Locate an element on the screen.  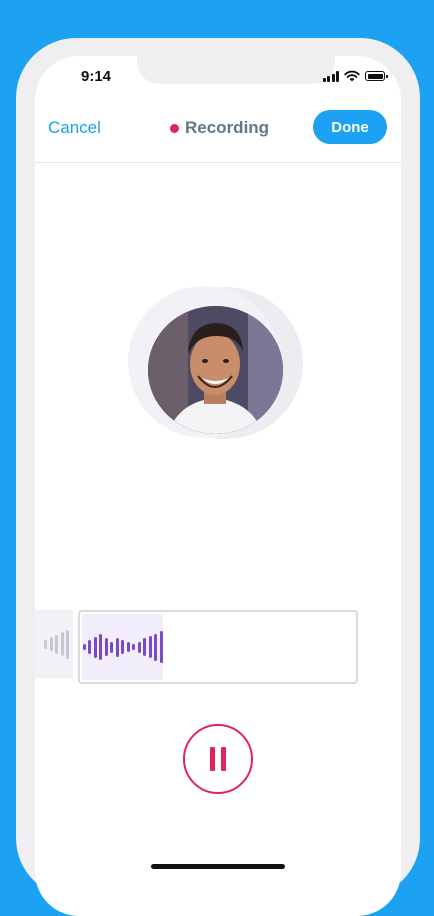
status-icons is located at coordinates (355, 76).